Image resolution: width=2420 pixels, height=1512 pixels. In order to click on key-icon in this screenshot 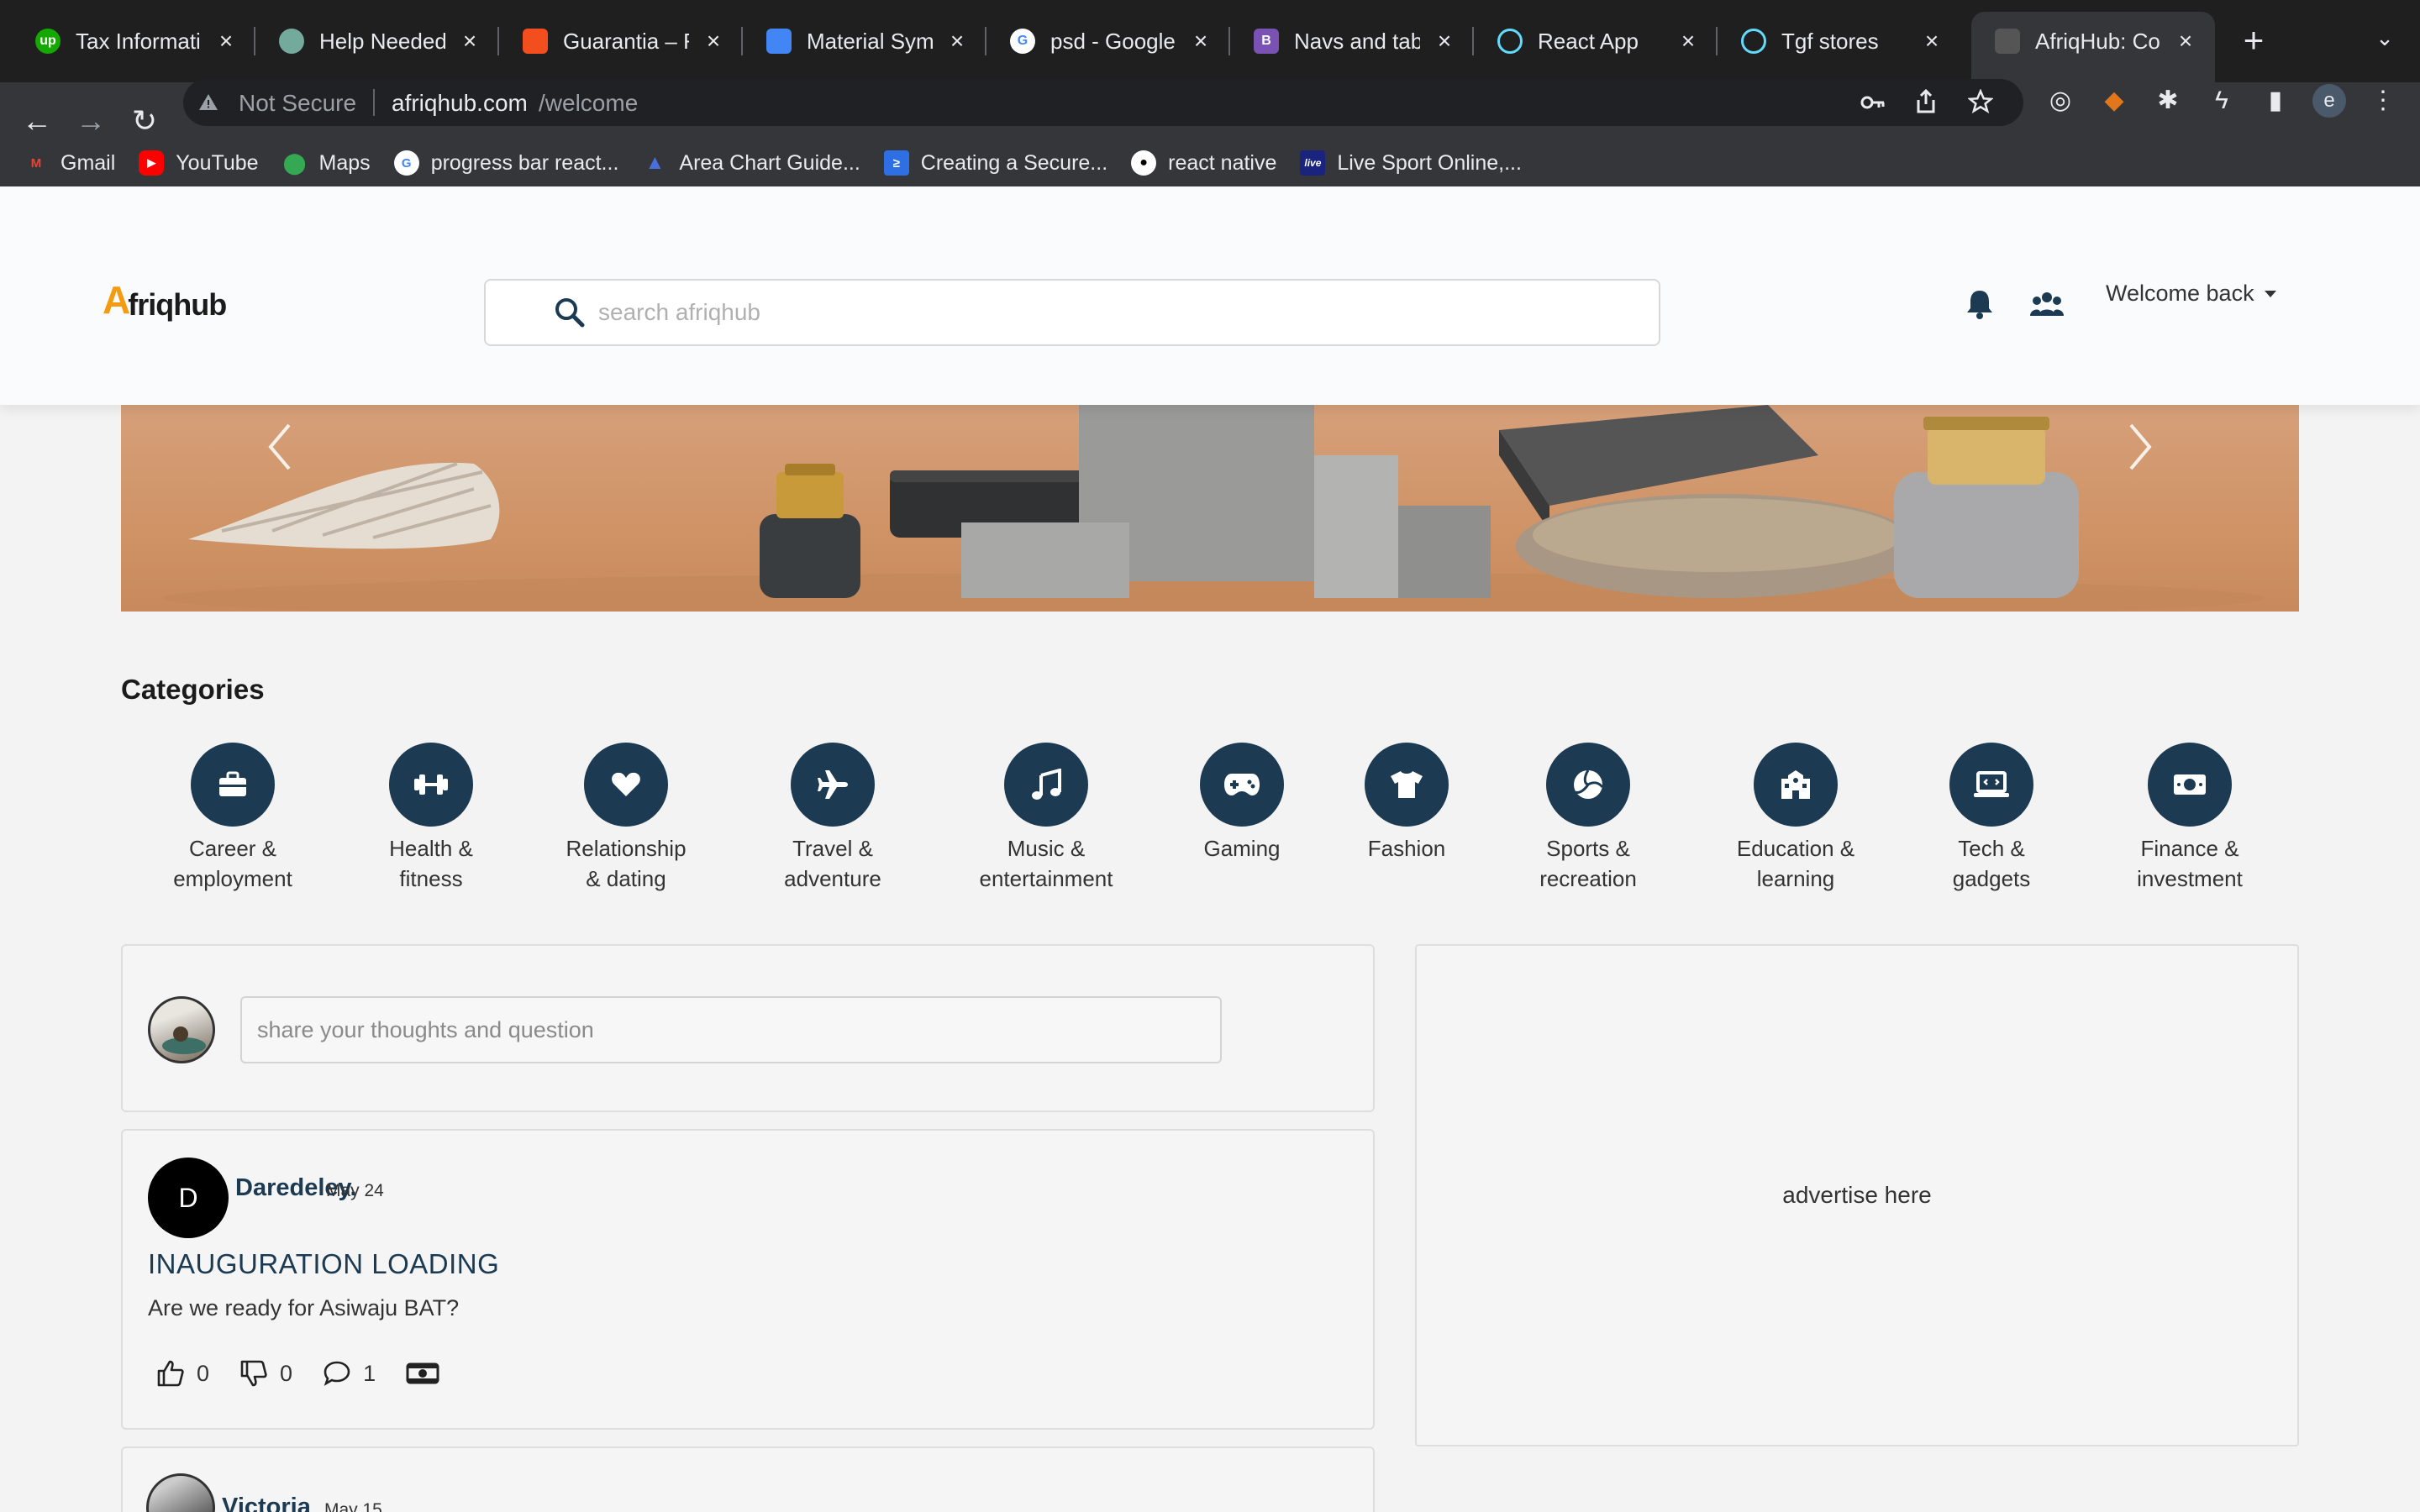, I will do `click(1873, 102)`.